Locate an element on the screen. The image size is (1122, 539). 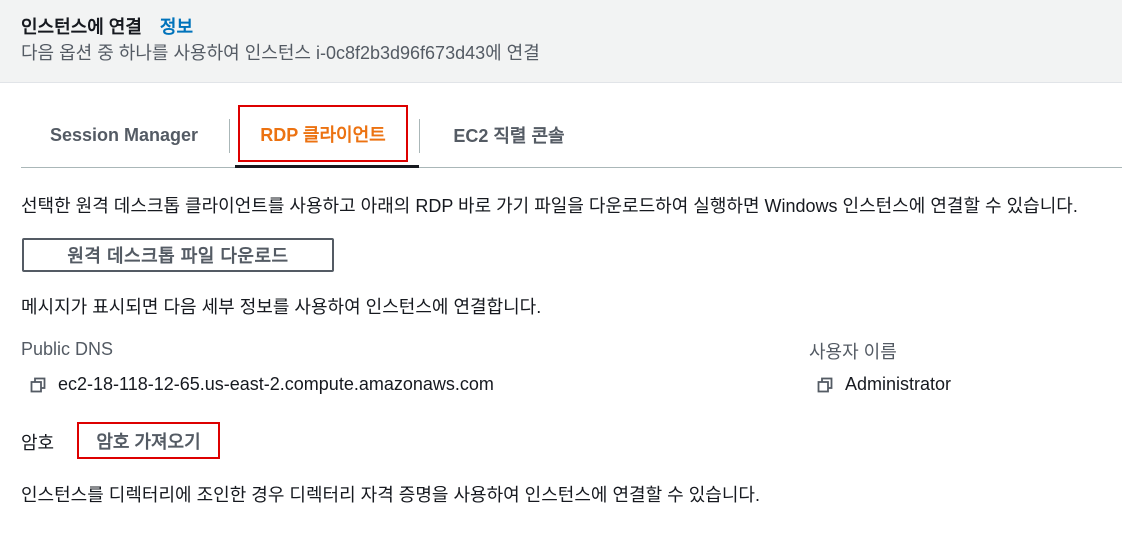
username-field: Administrator is located at coordinates (884, 384).